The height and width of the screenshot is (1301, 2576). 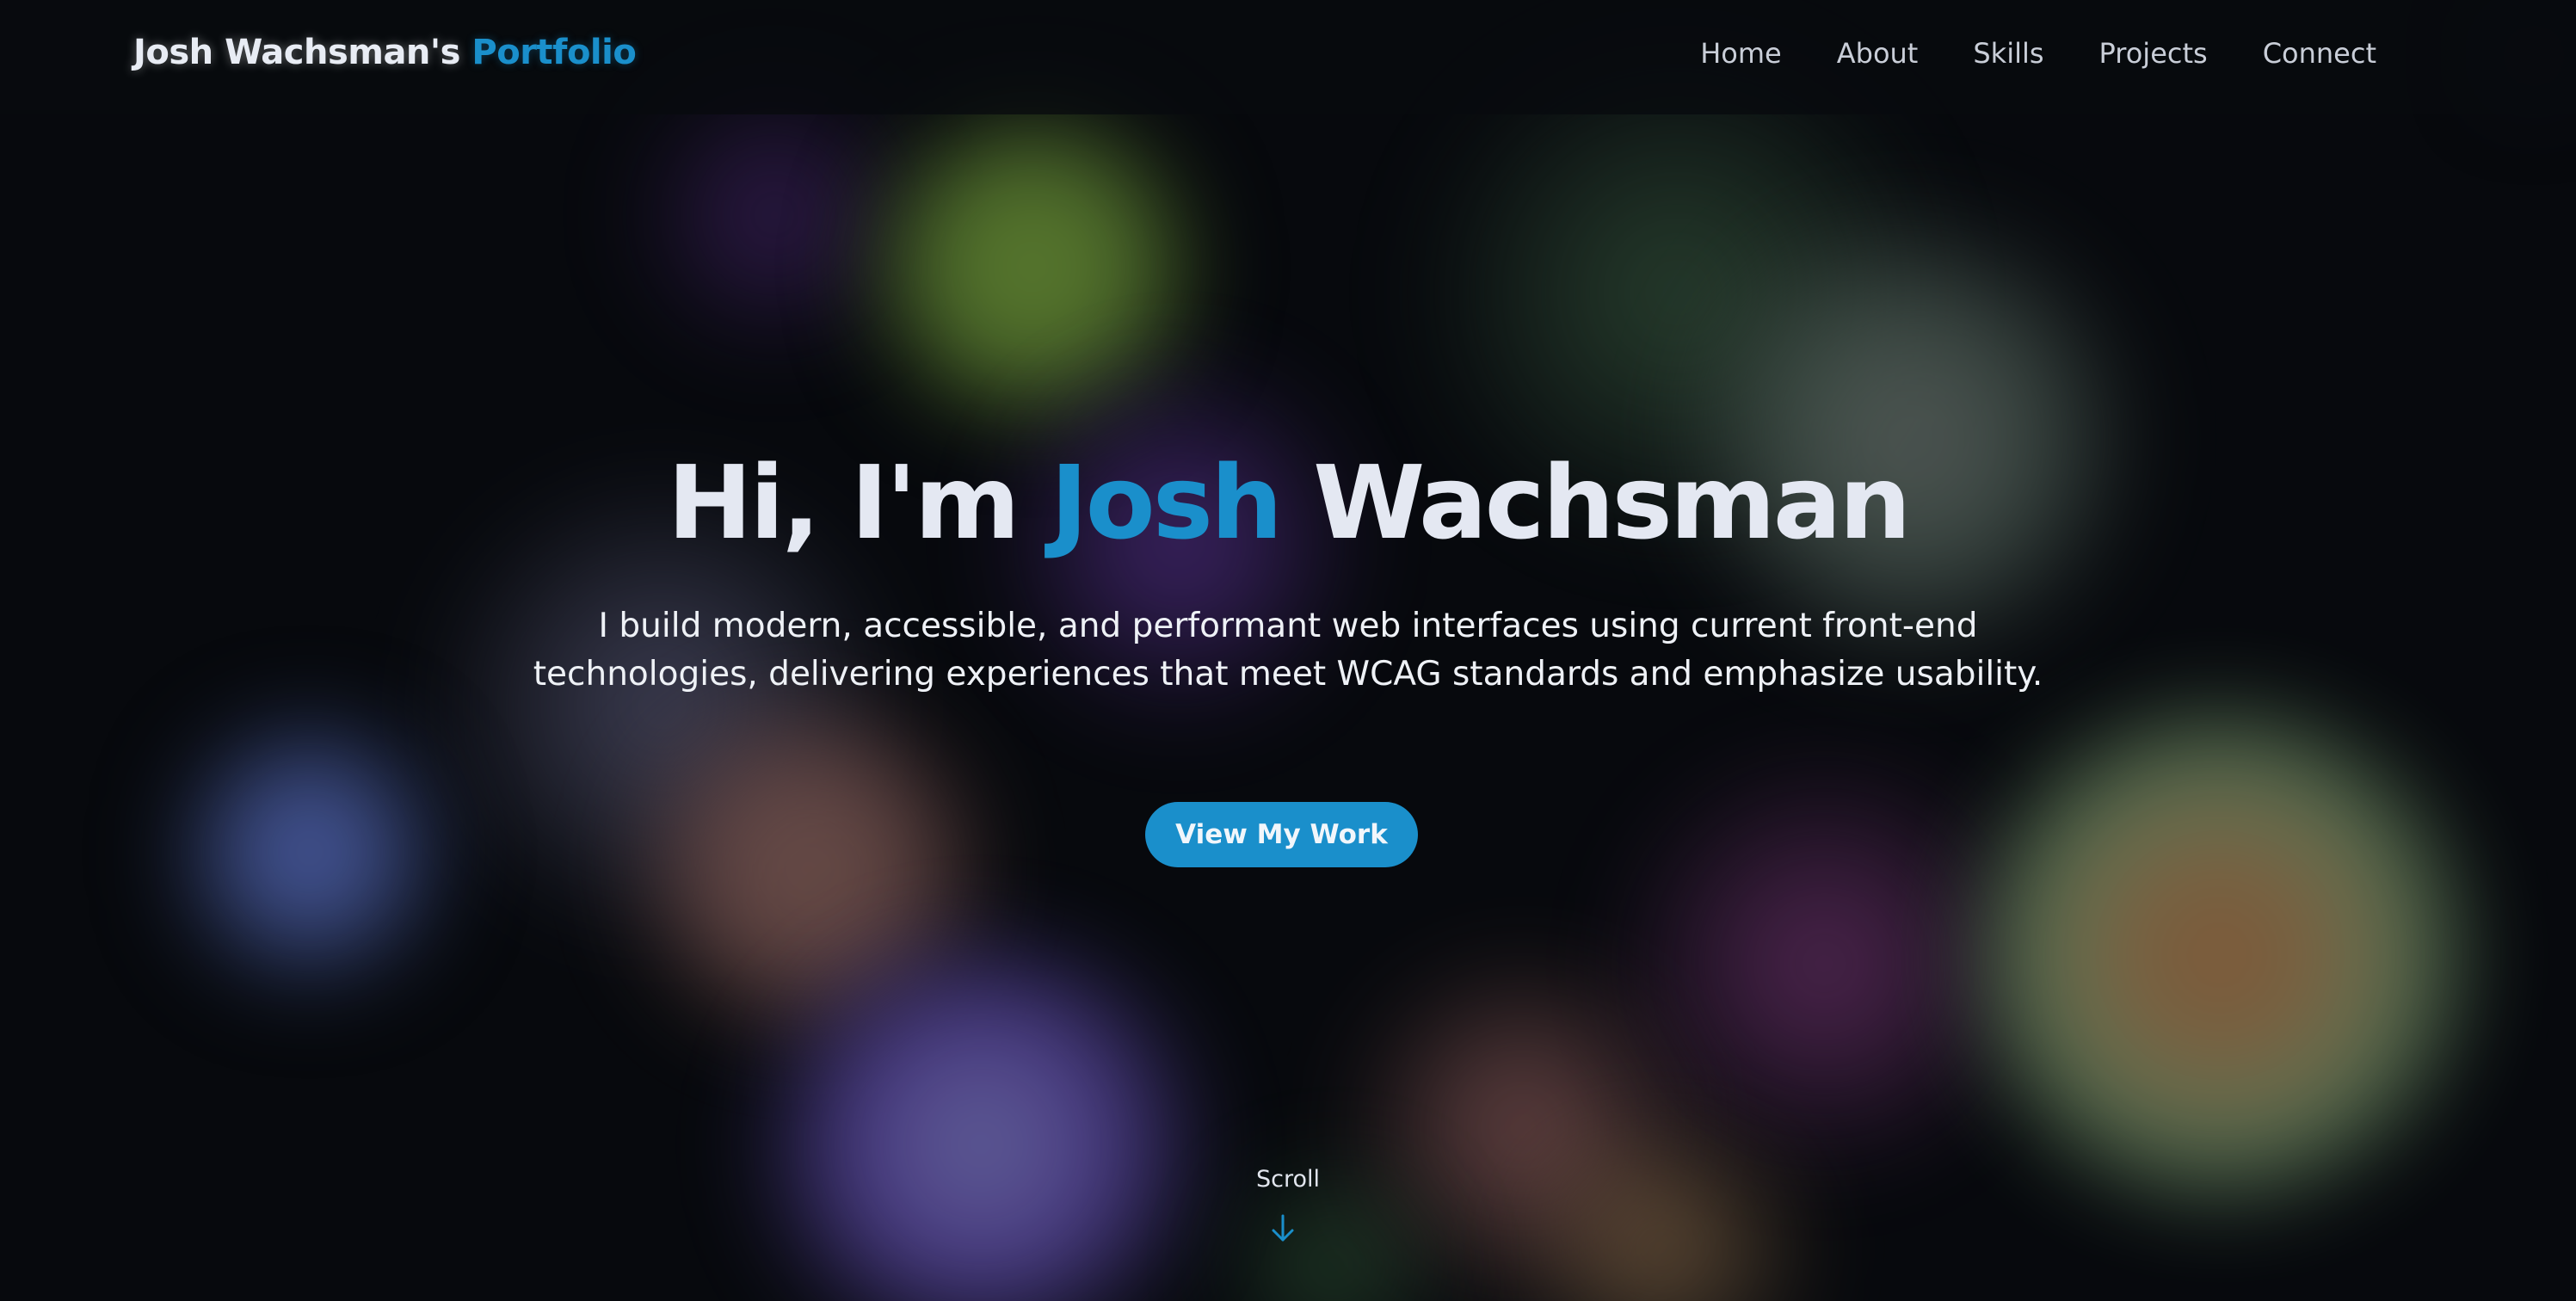 I want to click on hero-title: Hi, I'm Josh Wachsman, so click(x=1288, y=502).